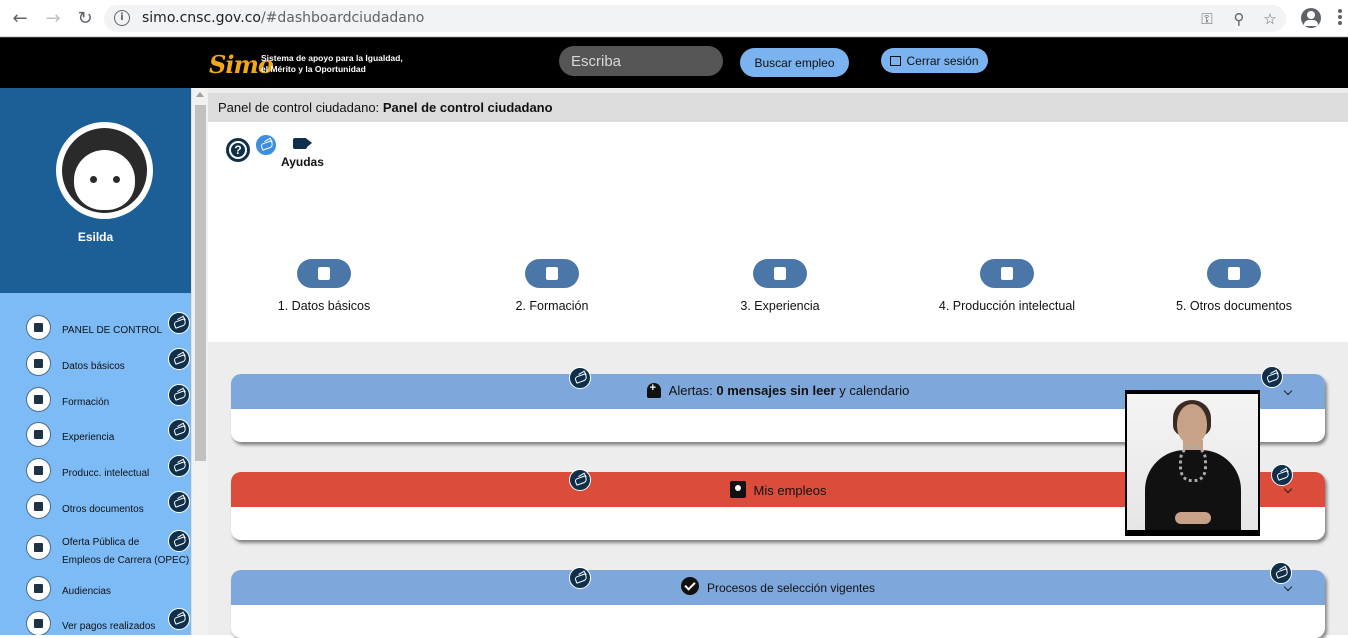 The image size is (1348, 638). I want to click on logout-button: Cerrar sesión, so click(934, 60).